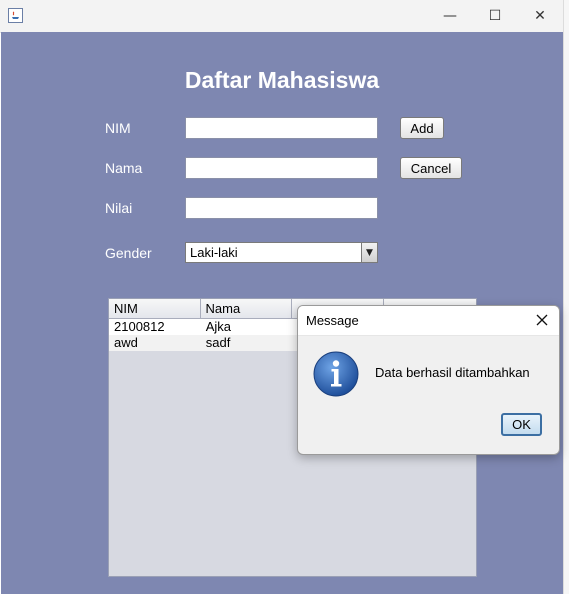 This screenshot has width=569, height=594. Describe the element at coordinates (218, 326) in the screenshot. I see `table-cell: Ajka` at that location.